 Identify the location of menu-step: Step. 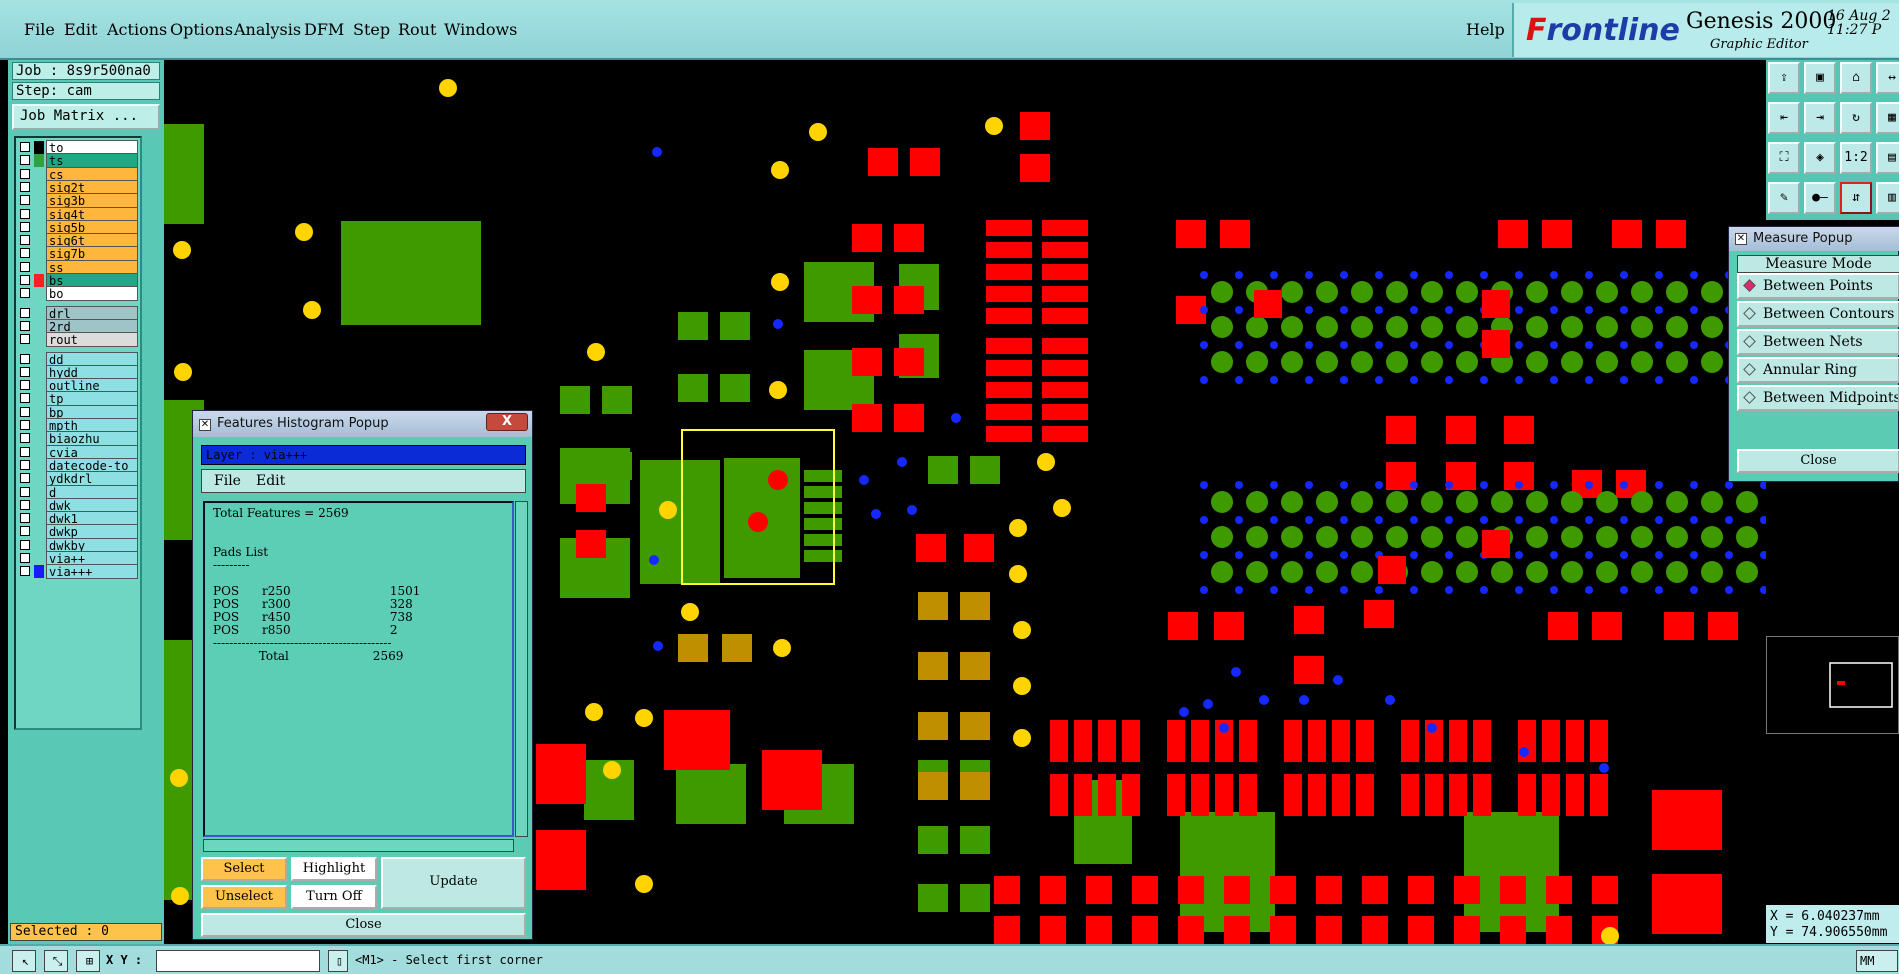
(371, 29).